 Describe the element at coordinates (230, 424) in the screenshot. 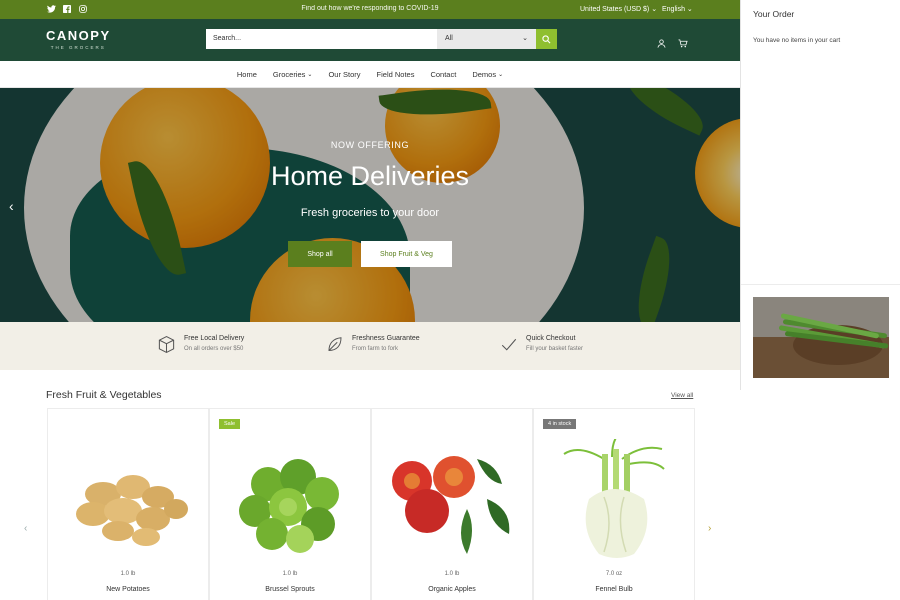

I see `sale-badge: Sale` at that location.